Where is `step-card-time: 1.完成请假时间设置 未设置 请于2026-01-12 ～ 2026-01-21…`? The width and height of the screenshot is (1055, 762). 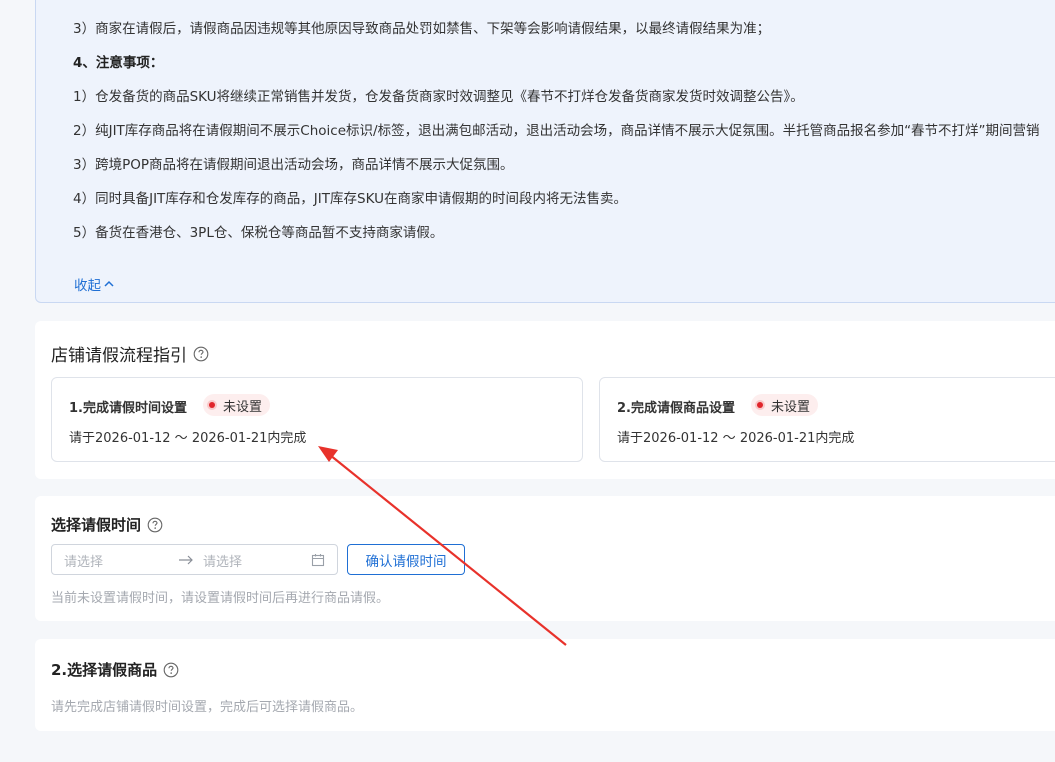
step-card-time: 1.完成请假时间设置 未设置 请于2026-01-12 ～ 2026-01-21… is located at coordinates (317, 419).